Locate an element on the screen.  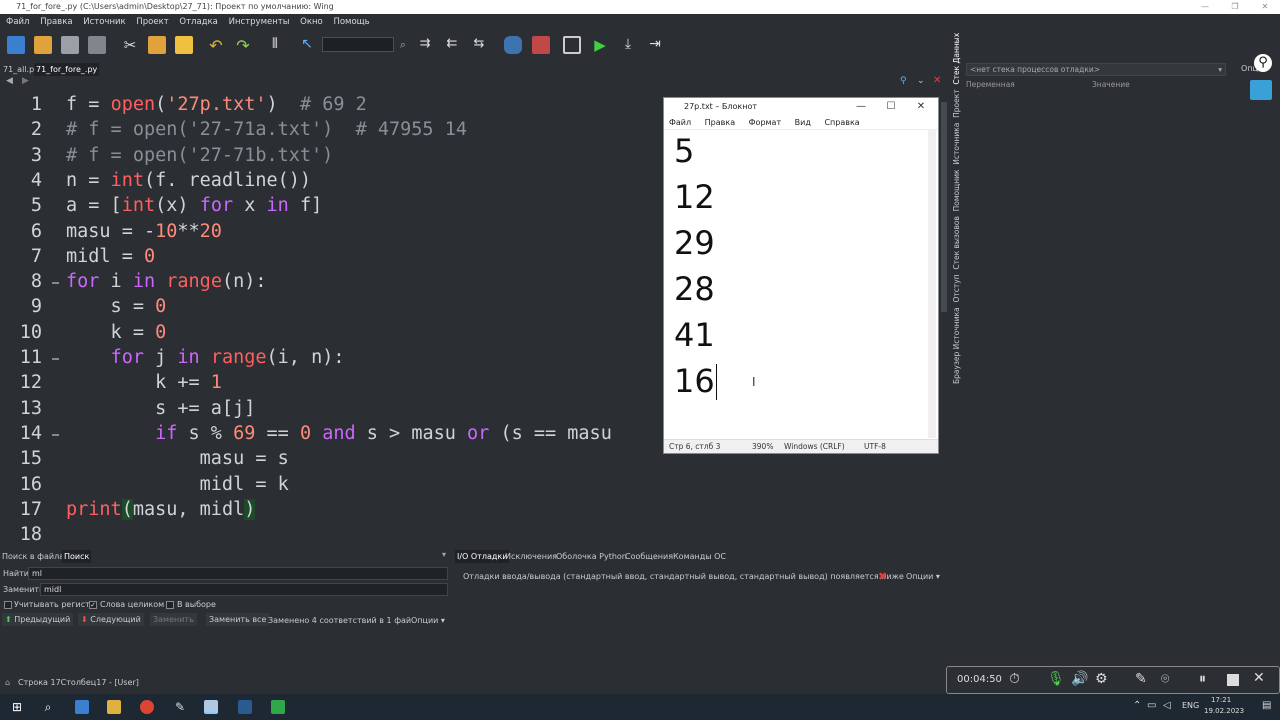
io-options-button: Опции ▾ is located at coordinates (923, 576).